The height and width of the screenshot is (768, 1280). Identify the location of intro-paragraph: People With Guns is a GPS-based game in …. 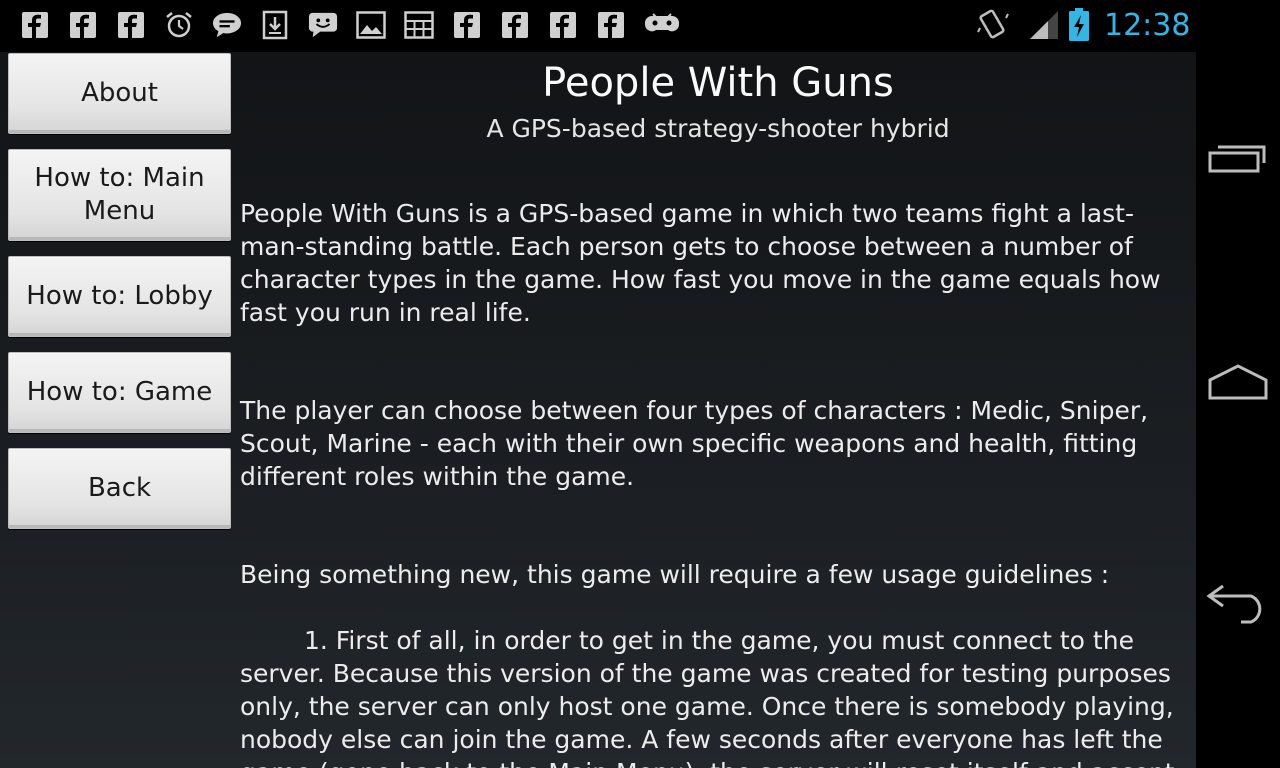
(700, 263).